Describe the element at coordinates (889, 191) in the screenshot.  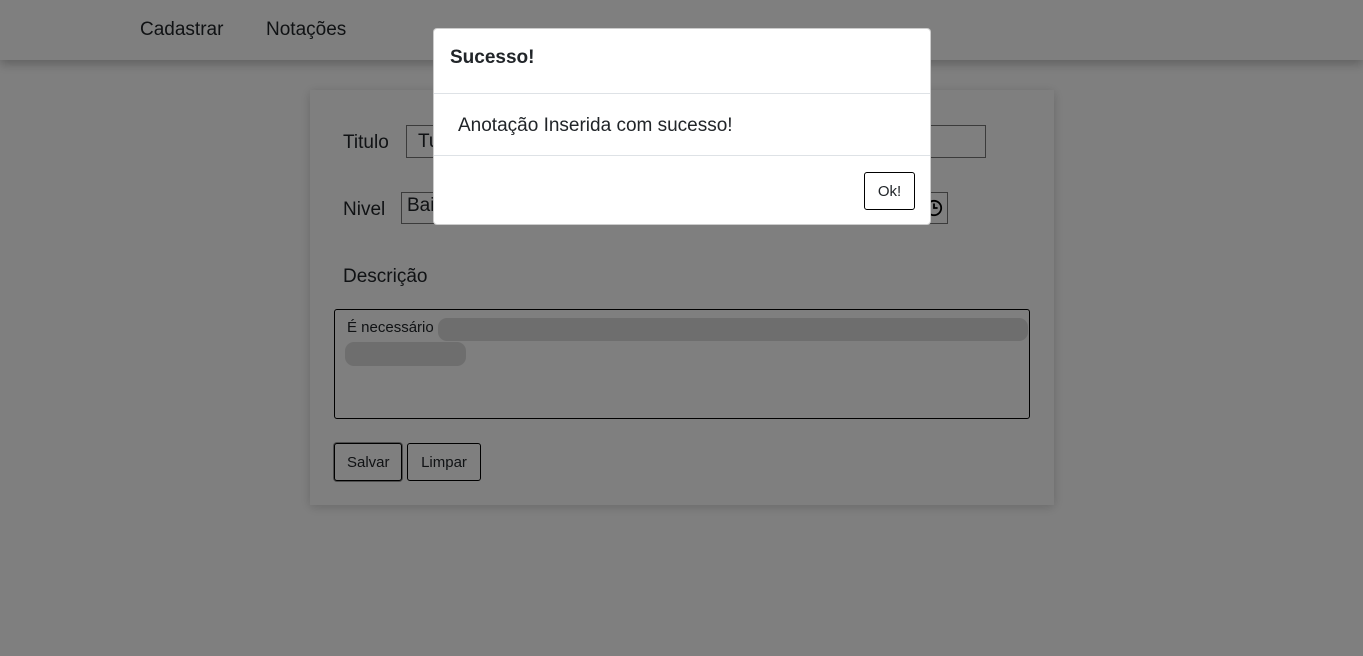
I see `ok-button: Ok!` at that location.